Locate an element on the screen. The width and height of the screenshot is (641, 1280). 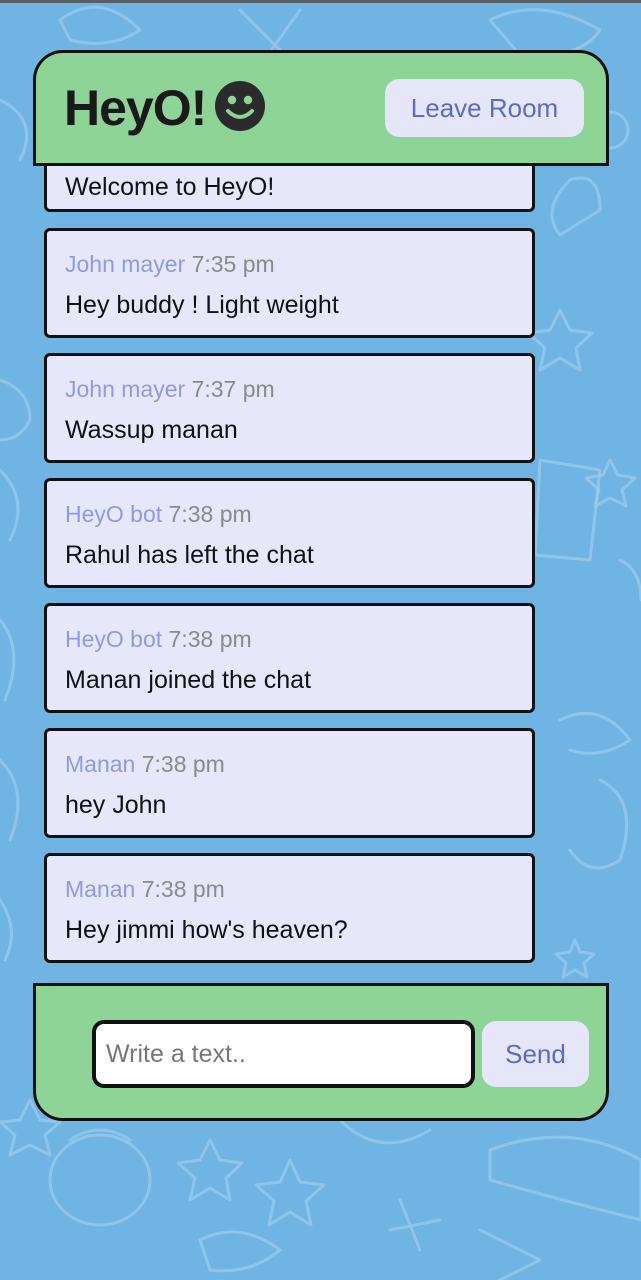
message-card: HeyO bot 7:38 pm Rahul has left the chat is located at coordinates (289, 533).